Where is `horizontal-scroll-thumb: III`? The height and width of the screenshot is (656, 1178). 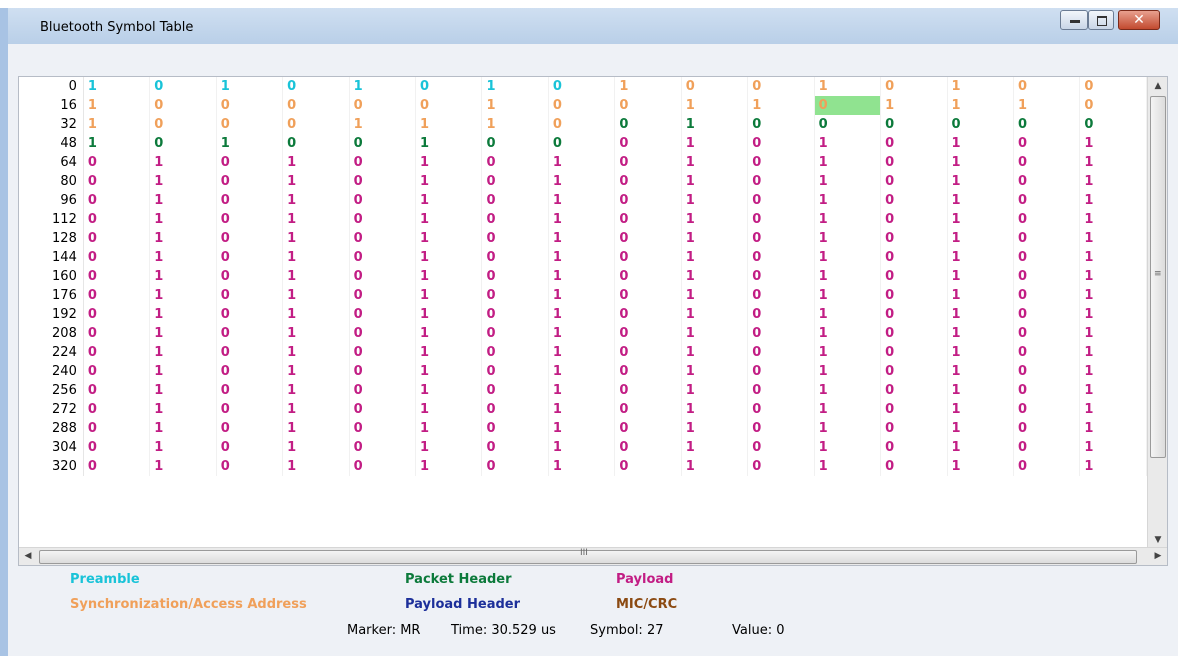
horizontal-scroll-thumb: III is located at coordinates (588, 556).